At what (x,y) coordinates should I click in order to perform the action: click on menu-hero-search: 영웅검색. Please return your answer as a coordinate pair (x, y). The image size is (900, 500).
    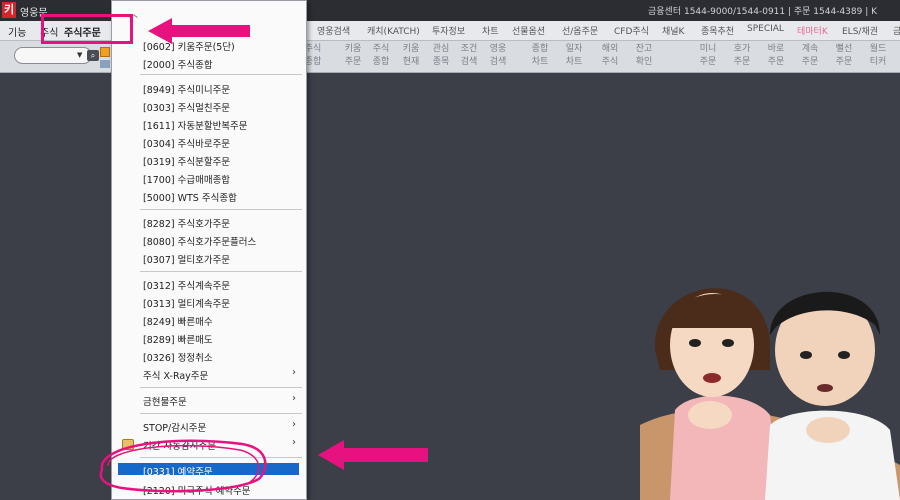
    Looking at the image, I should click on (333, 30).